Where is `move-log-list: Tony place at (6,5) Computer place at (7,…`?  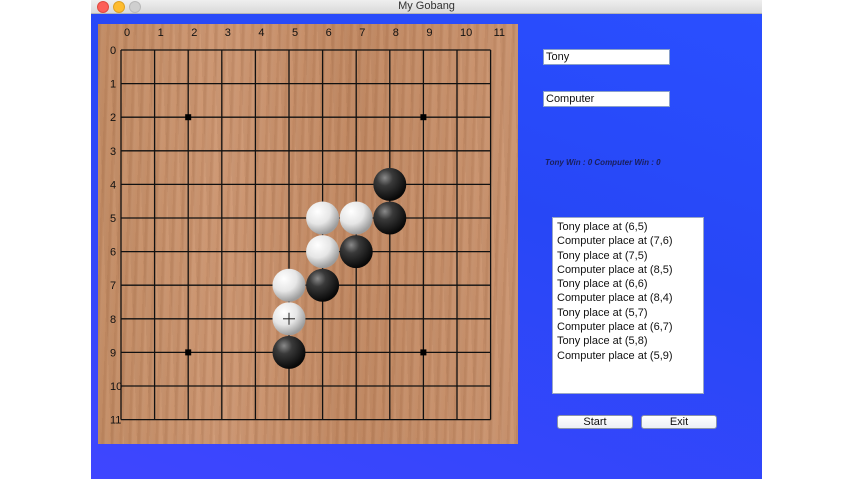
move-log-list: Tony place at (6,5) Computer place at (7,… is located at coordinates (628, 305).